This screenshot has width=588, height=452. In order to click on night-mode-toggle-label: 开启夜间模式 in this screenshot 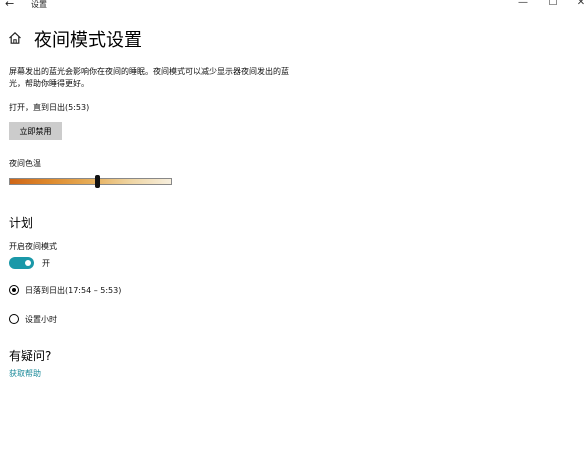, I will do `click(33, 246)`.